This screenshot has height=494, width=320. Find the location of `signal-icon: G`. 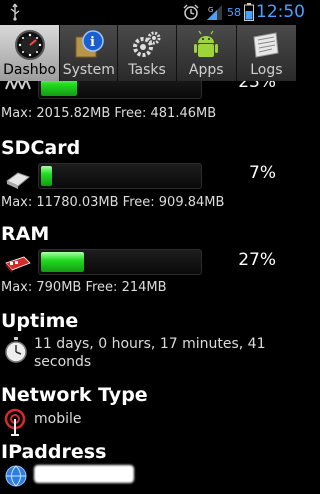

signal-icon: G is located at coordinates (214, 12).